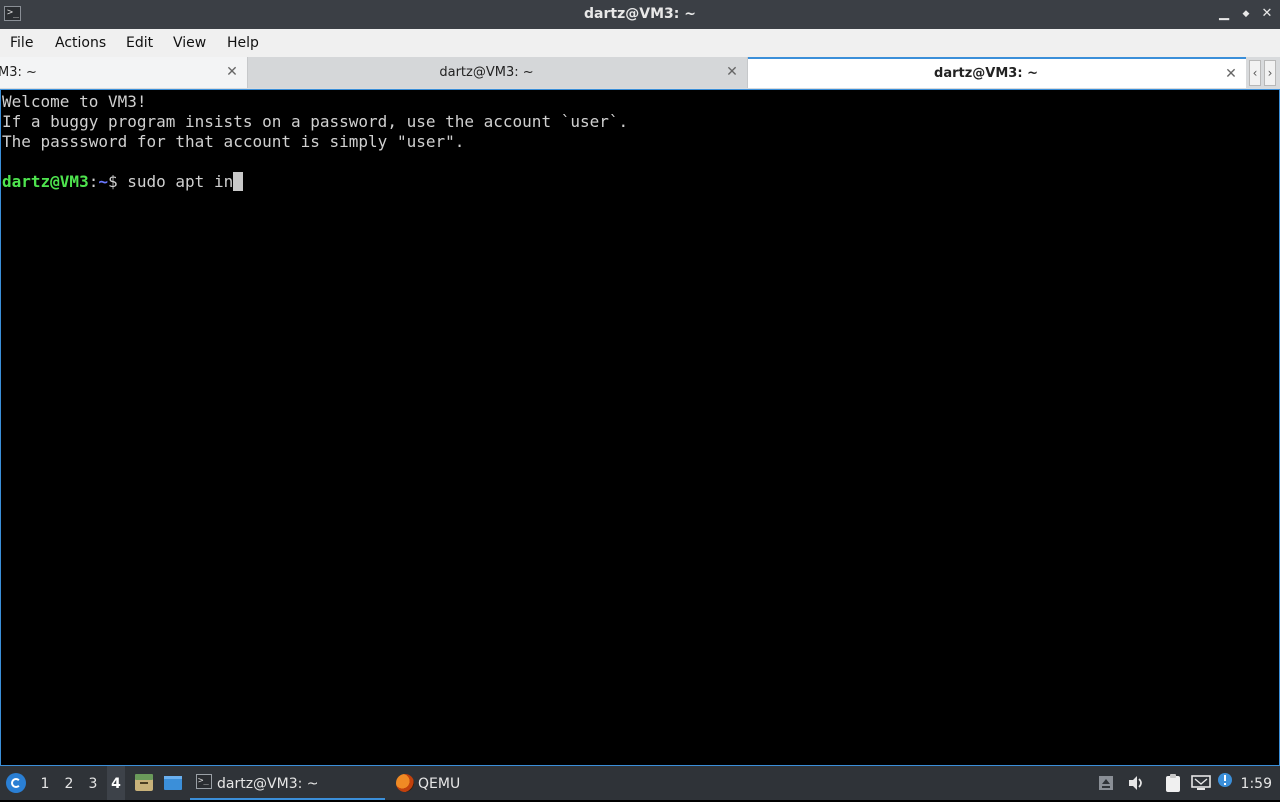 Image resolution: width=1280 pixels, height=802 pixels. I want to click on task-qemu: QEMU, so click(450, 783).